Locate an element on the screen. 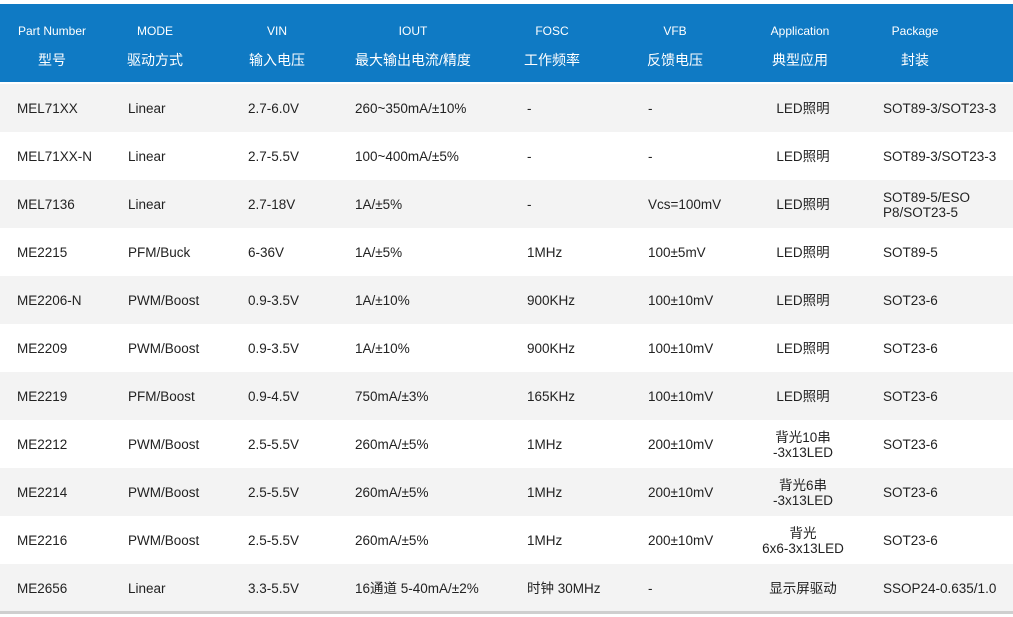 The width and height of the screenshot is (1013, 617). column-header-en: FOSC is located at coordinates (552, 31).